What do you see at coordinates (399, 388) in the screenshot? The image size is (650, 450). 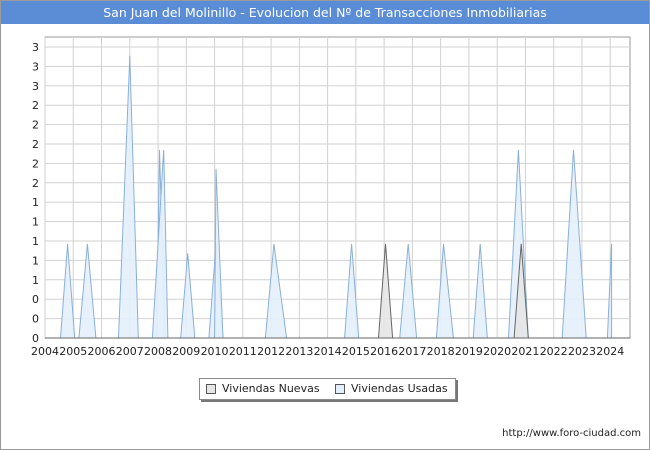 I see `legend-label-usadas: Viviendas Usadas` at bounding box center [399, 388].